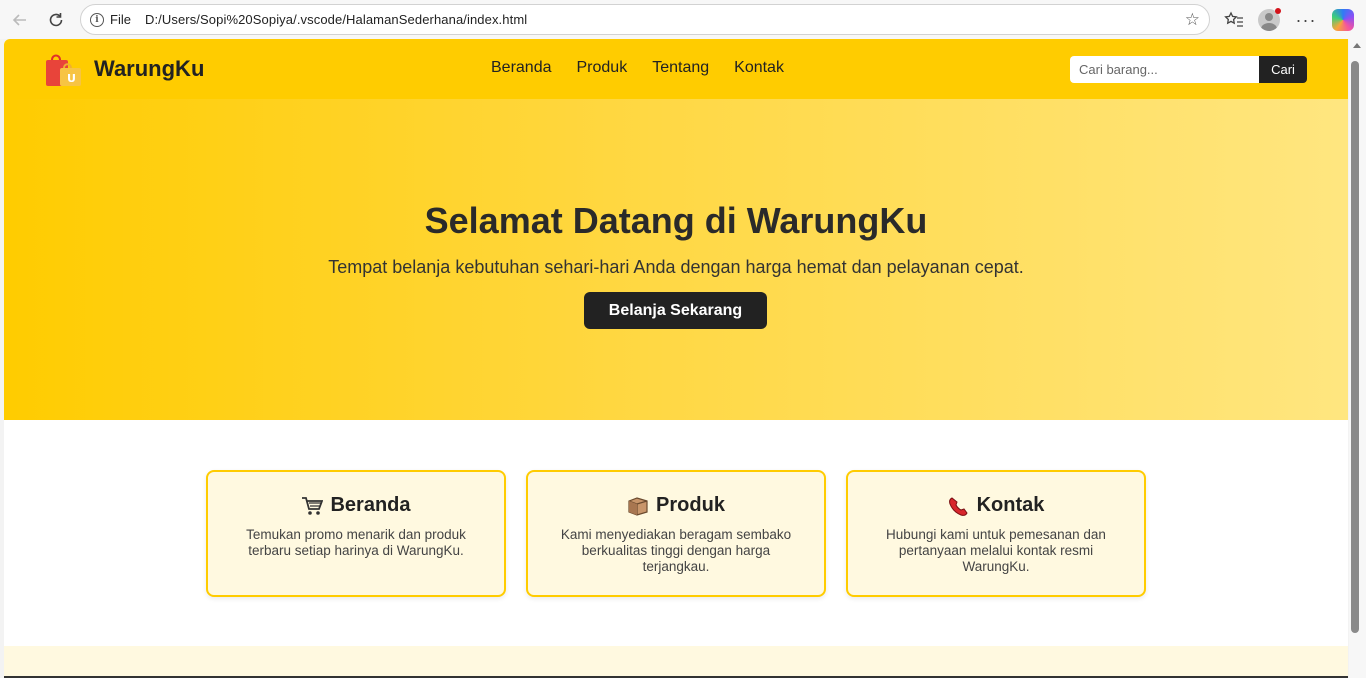  I want to click on svg-text: U, so click(71, 78).